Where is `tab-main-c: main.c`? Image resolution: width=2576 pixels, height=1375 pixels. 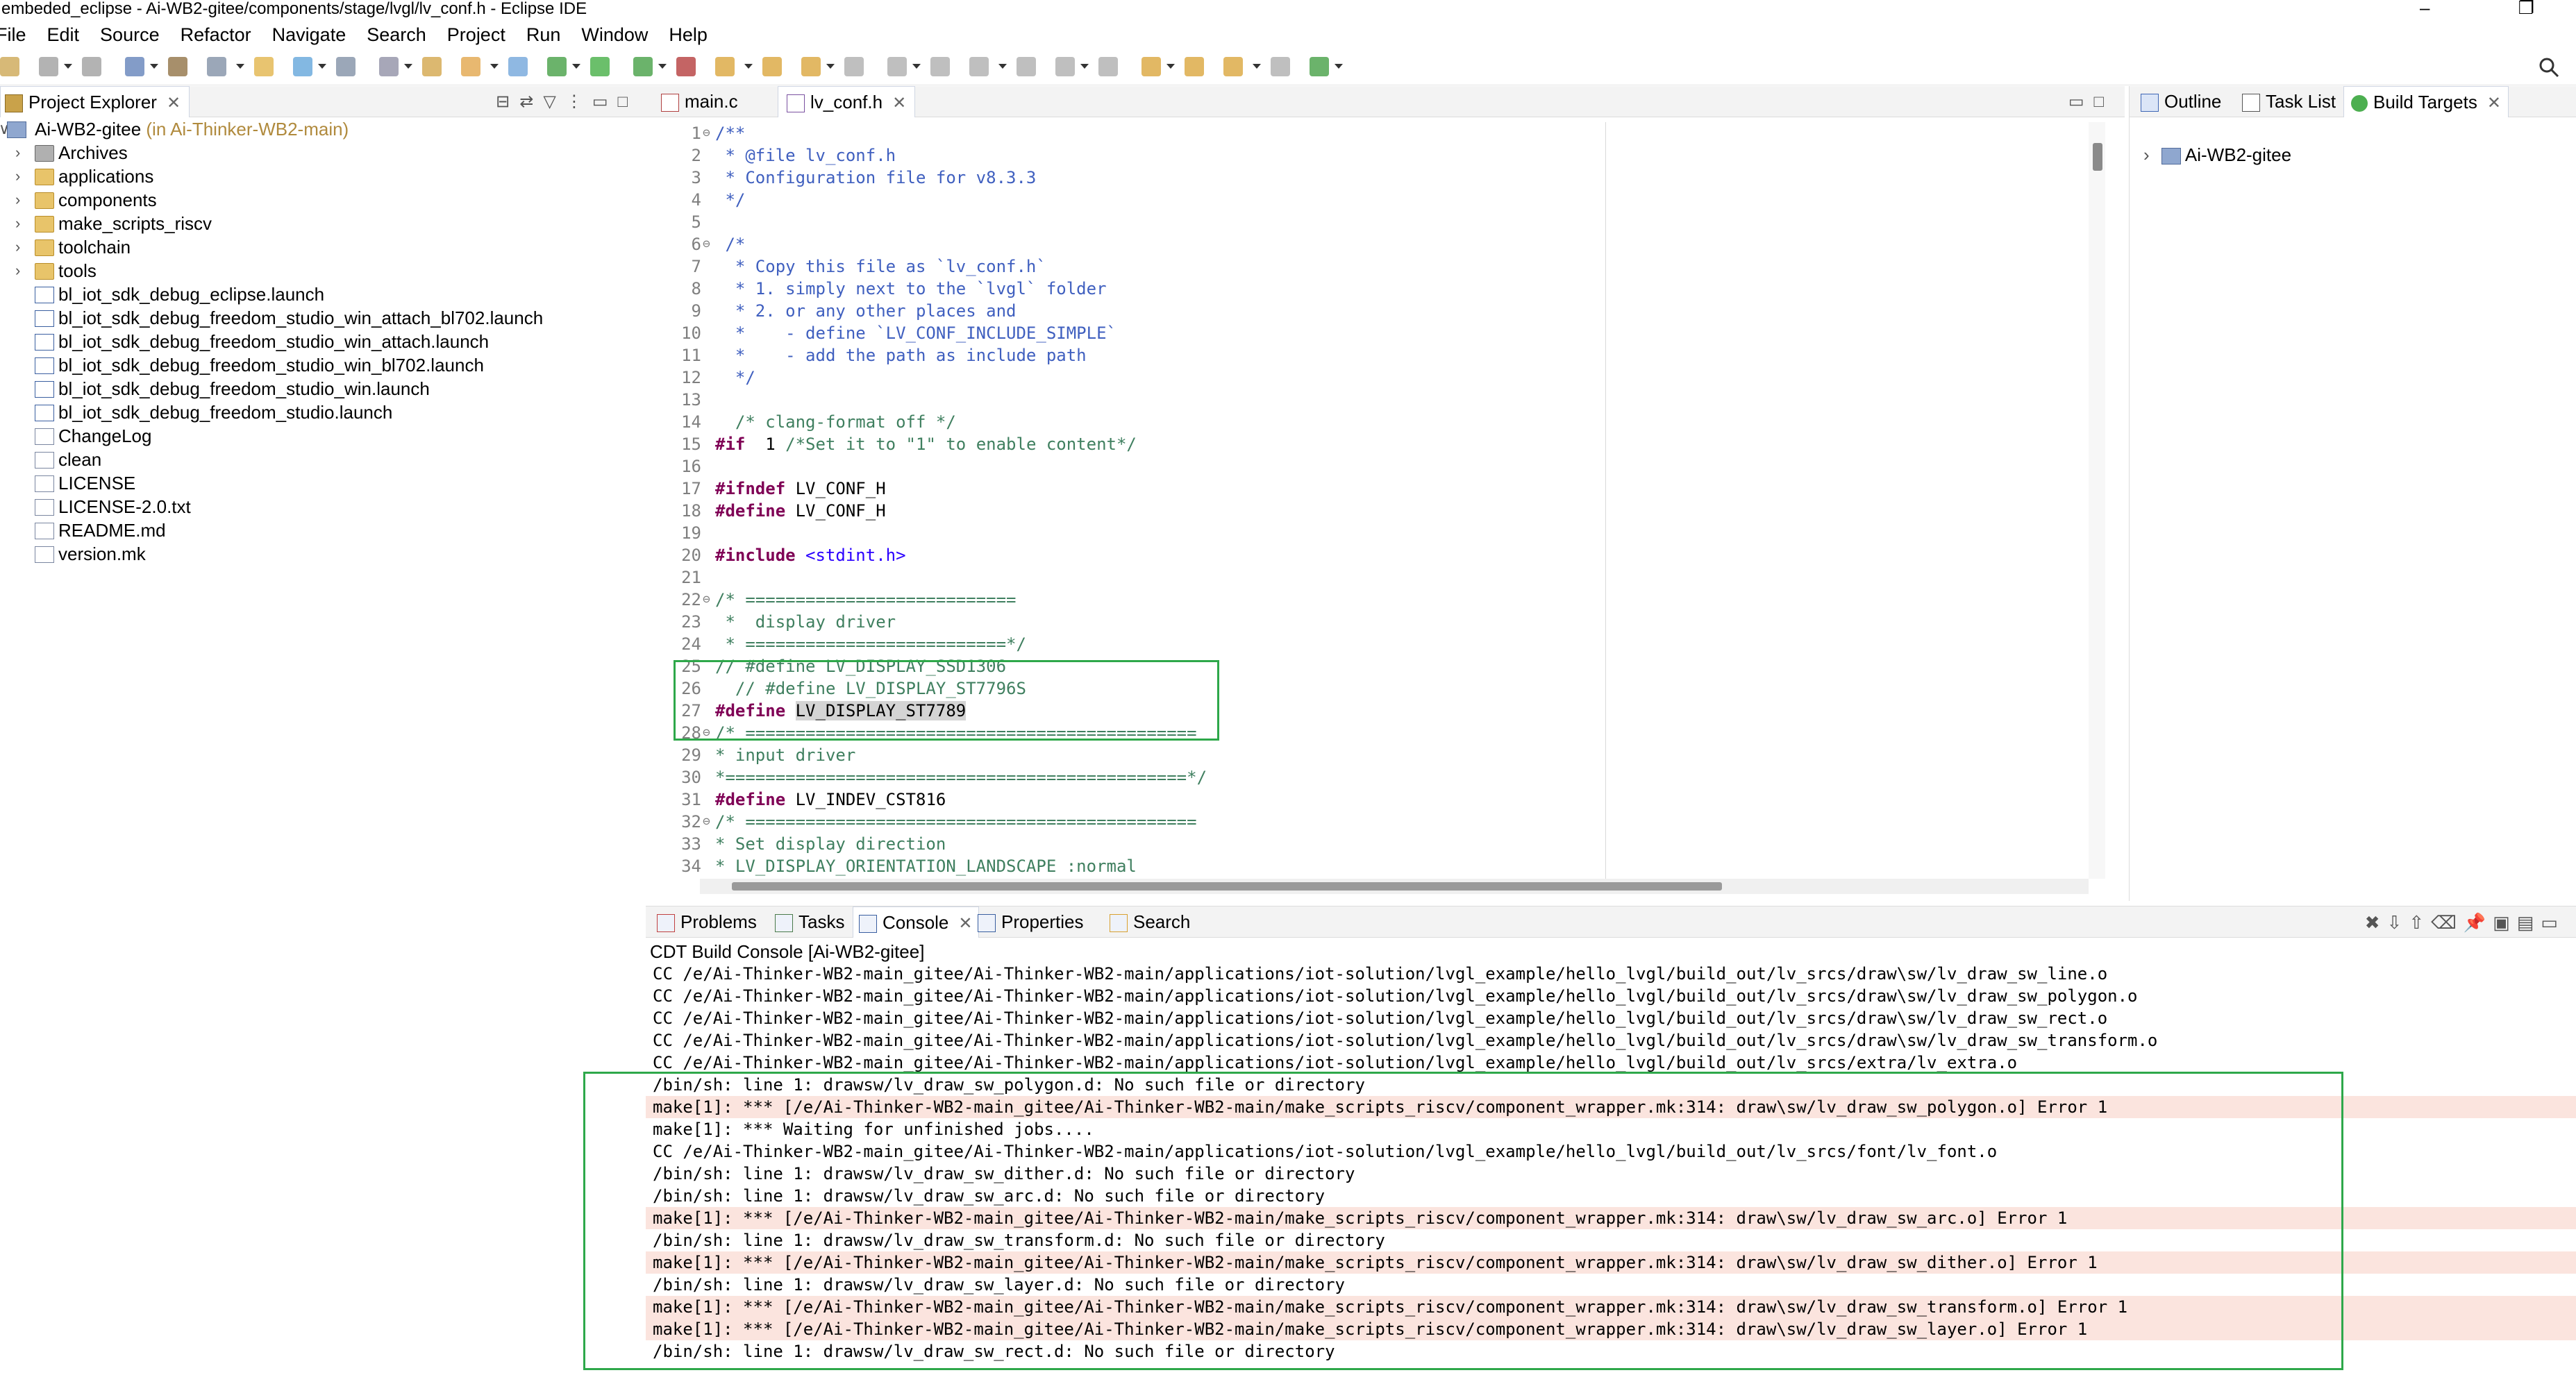 tab-main-c: main.c is located at coordinates (699, 101).